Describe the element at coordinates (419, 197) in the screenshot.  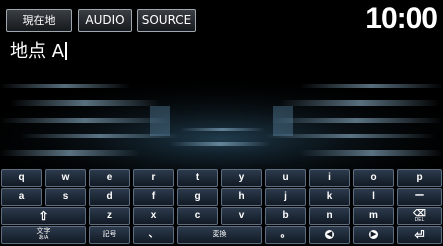
I see `key-long-vowel: ー` at that location.